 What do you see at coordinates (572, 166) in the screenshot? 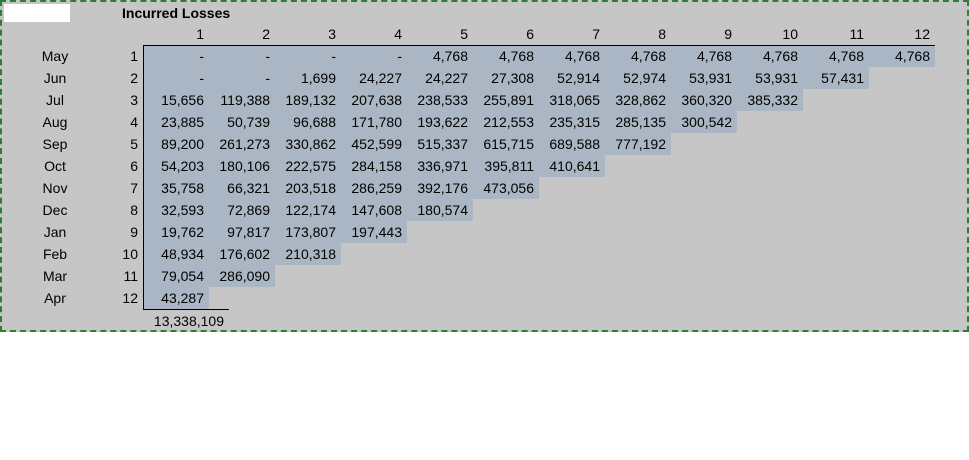
I see `loss-cell: 410,641` at bounding box center [572, 166].